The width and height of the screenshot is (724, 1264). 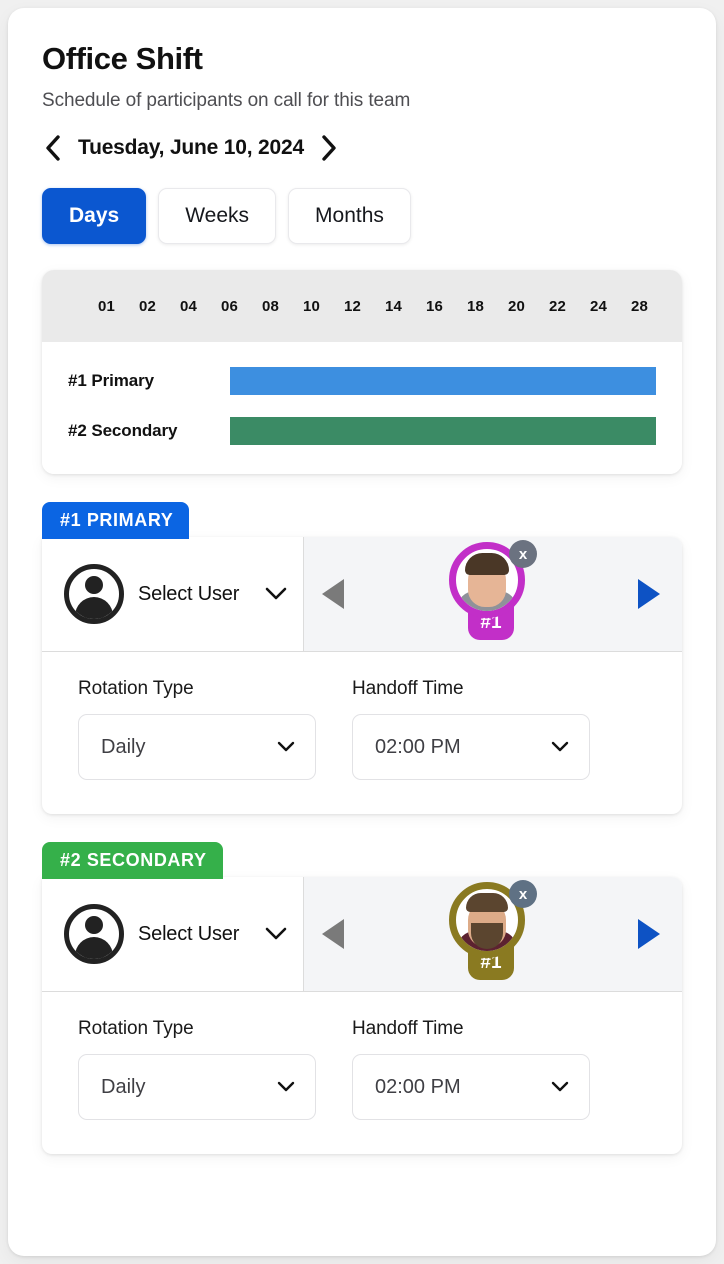 I want to click on user-select-primary: Select User, so click(x=173, y=595).